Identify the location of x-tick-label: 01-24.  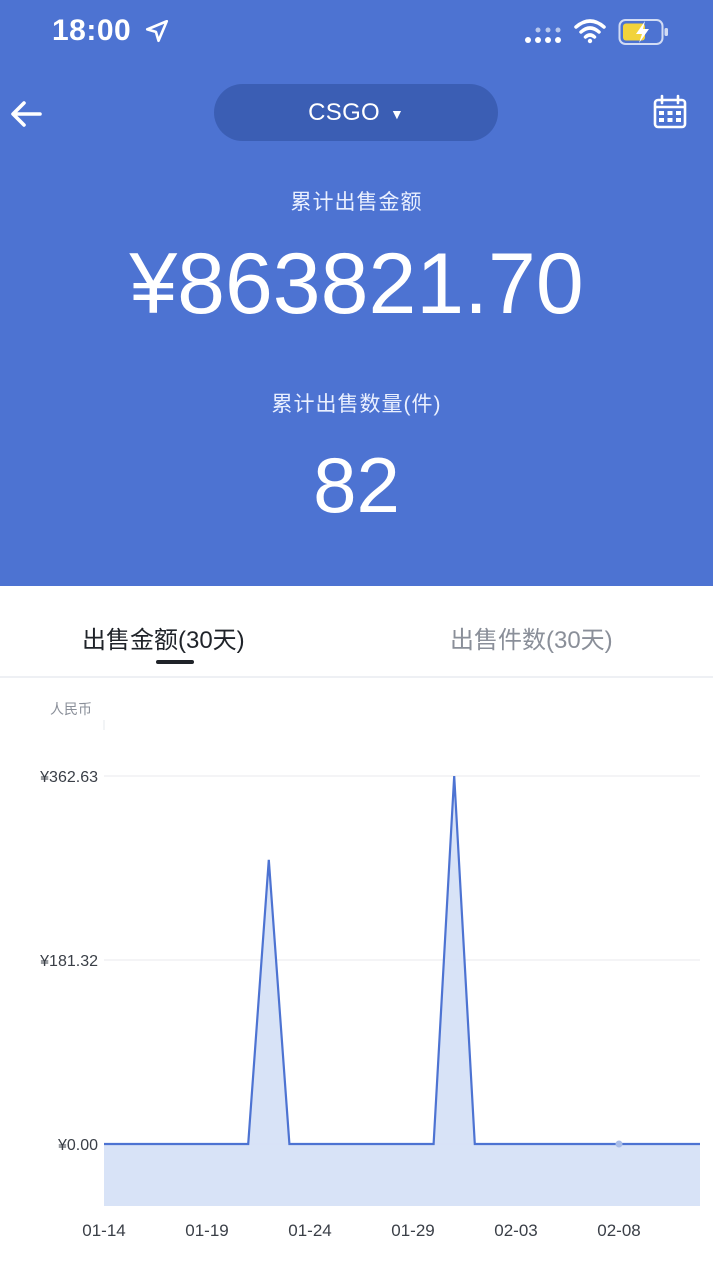
(309, 1230).